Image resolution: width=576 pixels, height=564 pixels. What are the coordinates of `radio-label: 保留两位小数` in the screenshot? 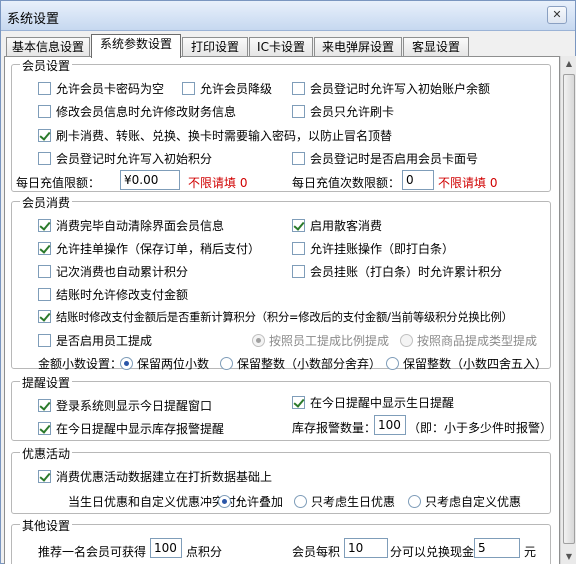 It's located at (173, 364).